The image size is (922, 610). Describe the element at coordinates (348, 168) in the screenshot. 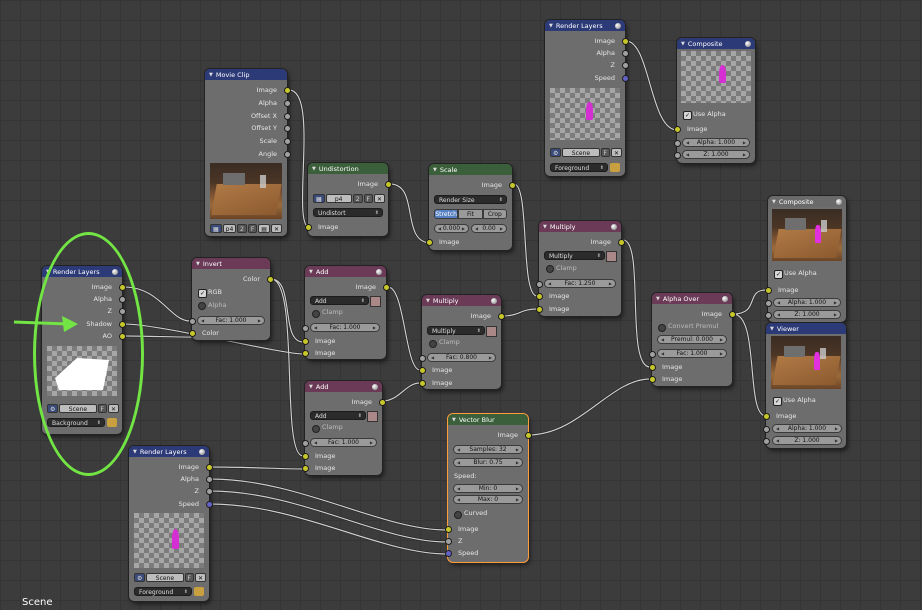

I see `node-header: ▼ Undistortion` at that location.